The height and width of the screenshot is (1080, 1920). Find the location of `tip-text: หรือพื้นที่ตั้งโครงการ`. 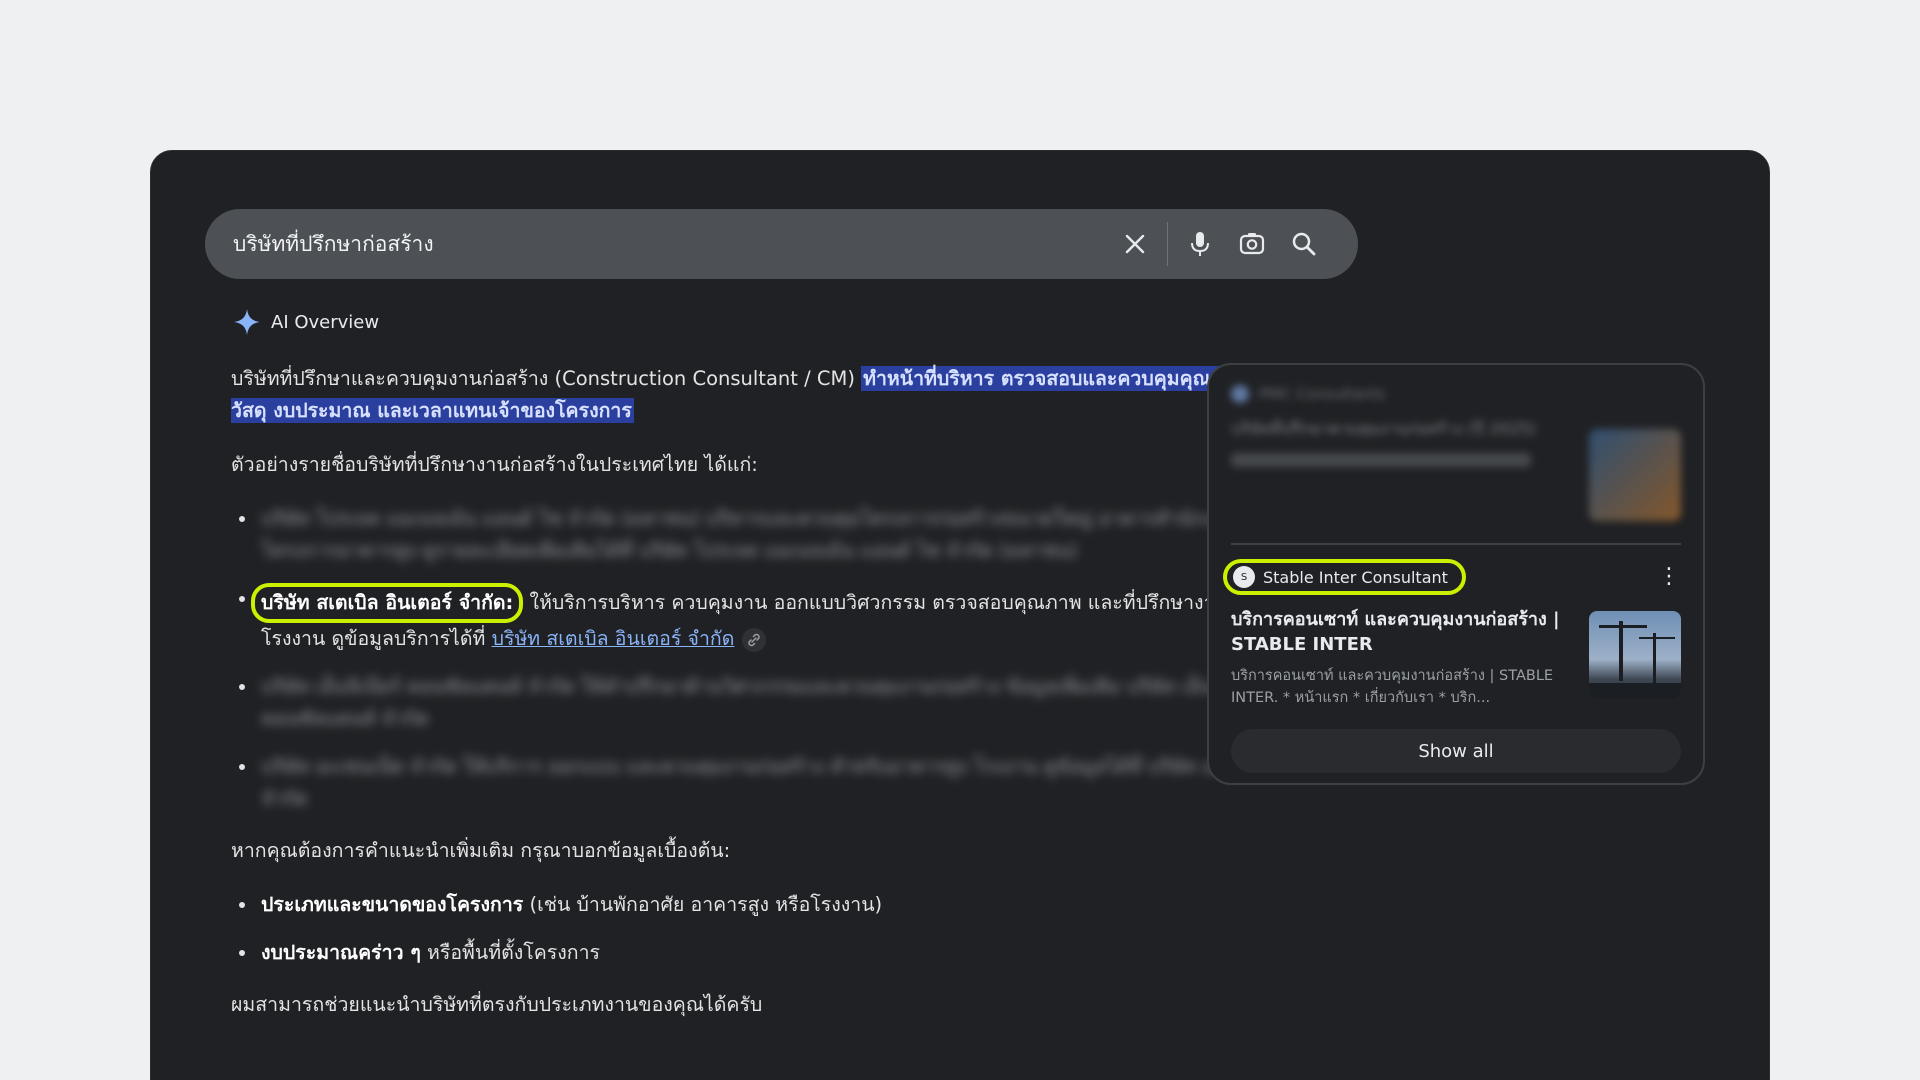

tip-text: หรือพื้นที่ตั้งโครงการ is located at coordinates (510, 952).